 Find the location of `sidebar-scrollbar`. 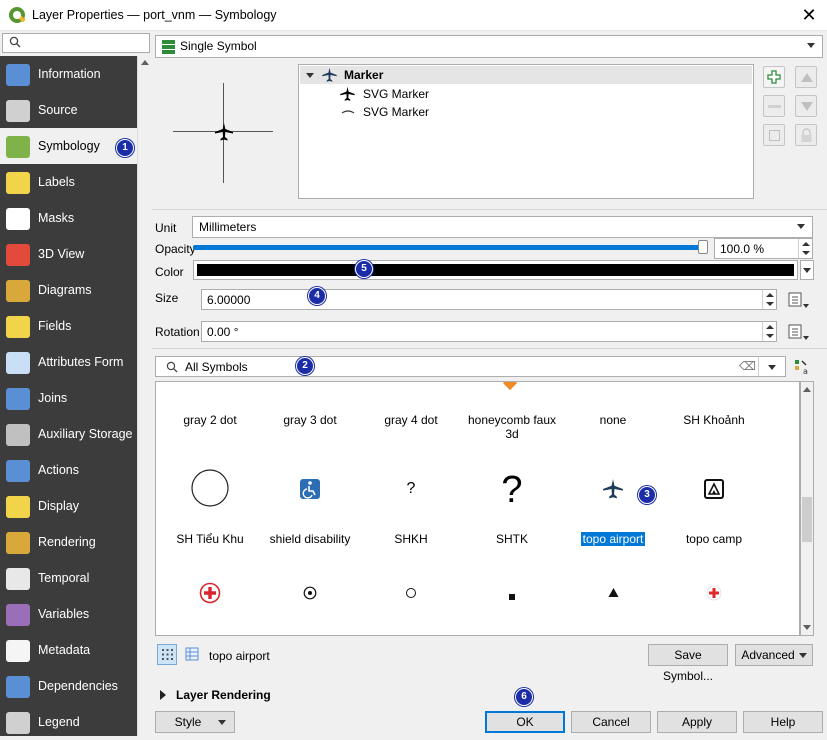

sidebar-scrollbar is located at coordinates (144, 396).